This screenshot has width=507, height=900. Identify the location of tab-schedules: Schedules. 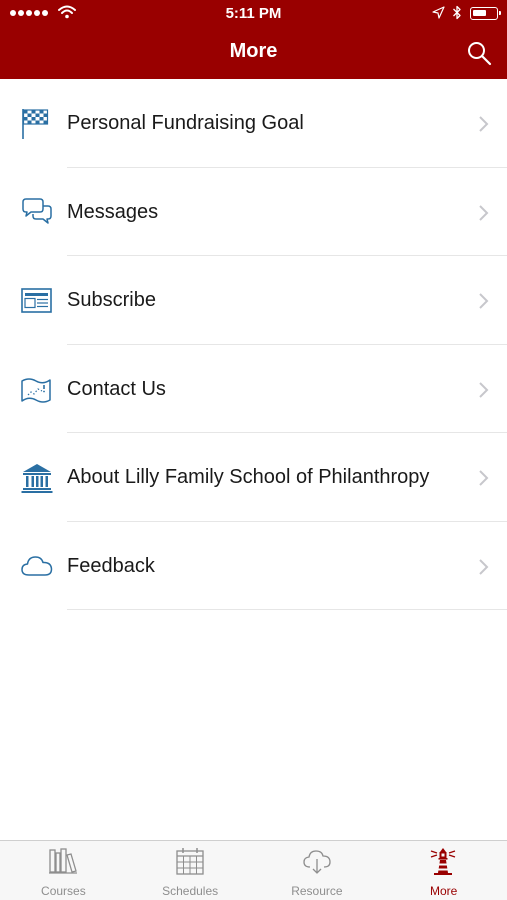
(190, 870).